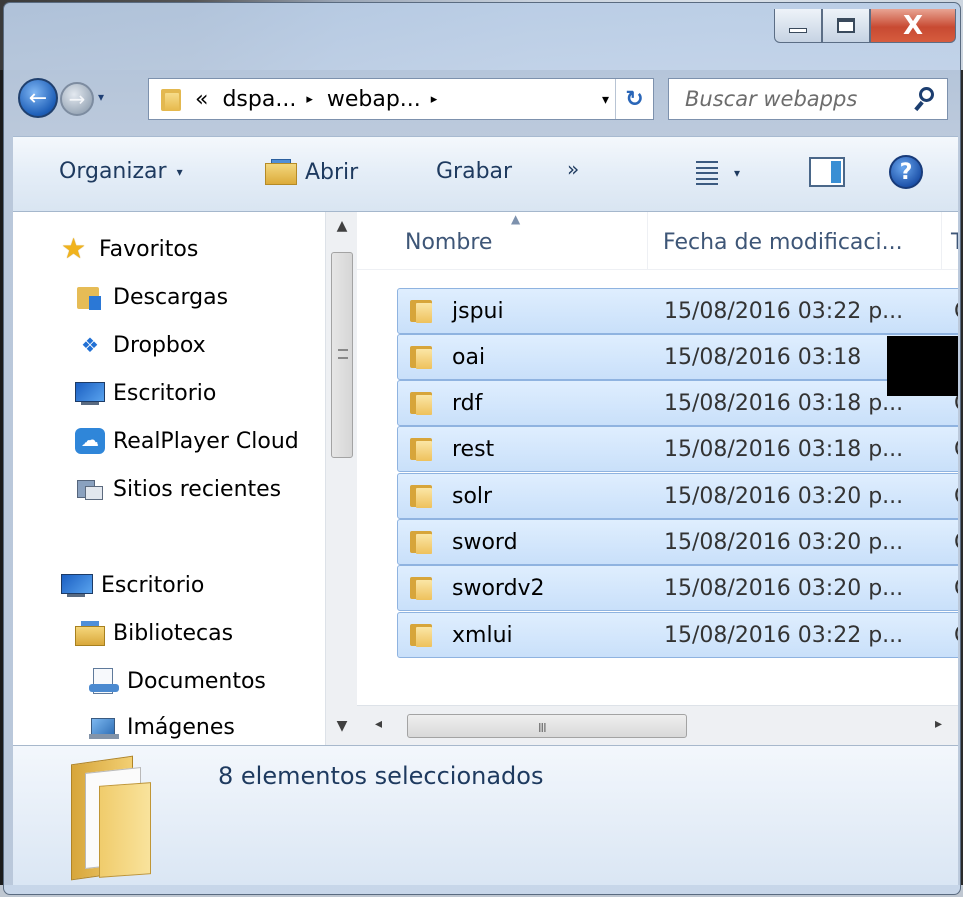  I want to click on nav-item-libraries: Bibliotecas, so click(154, 633).